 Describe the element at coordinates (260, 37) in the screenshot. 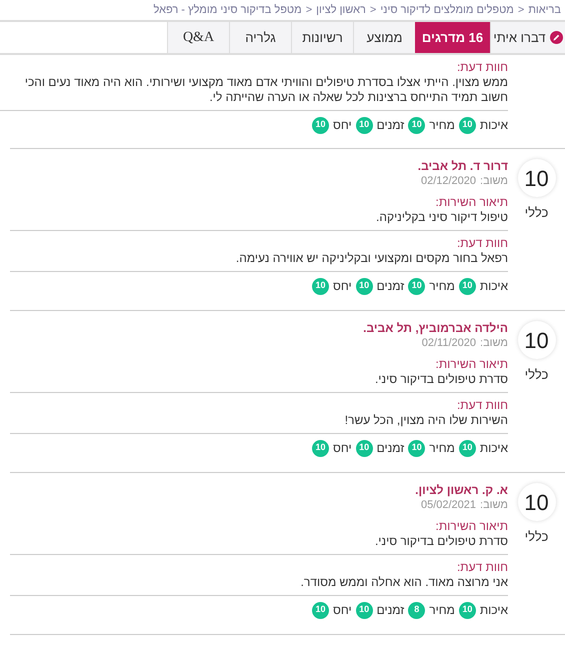

I see `tab: גלריה` at that location.